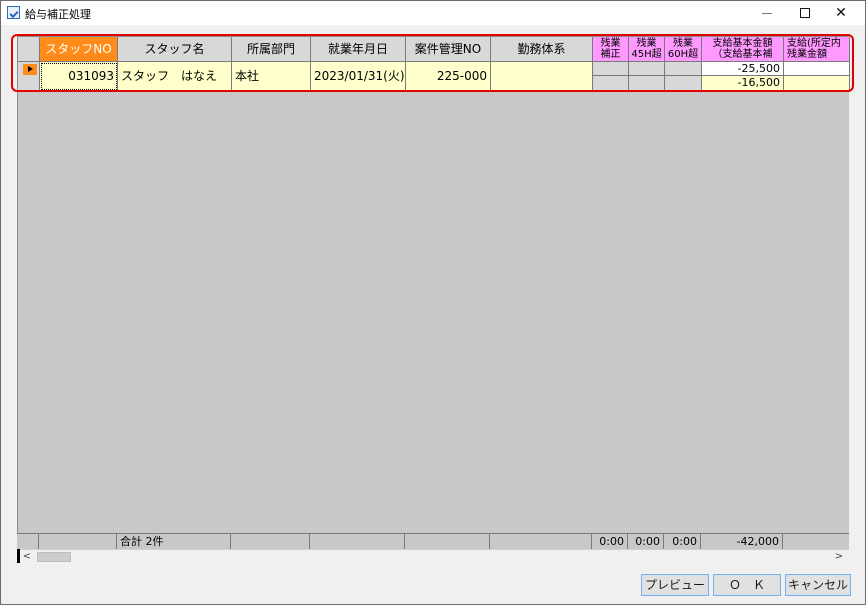 This screenshot has width=866, height=605. I want to click on cell-department: 本社, so click(271, 76).